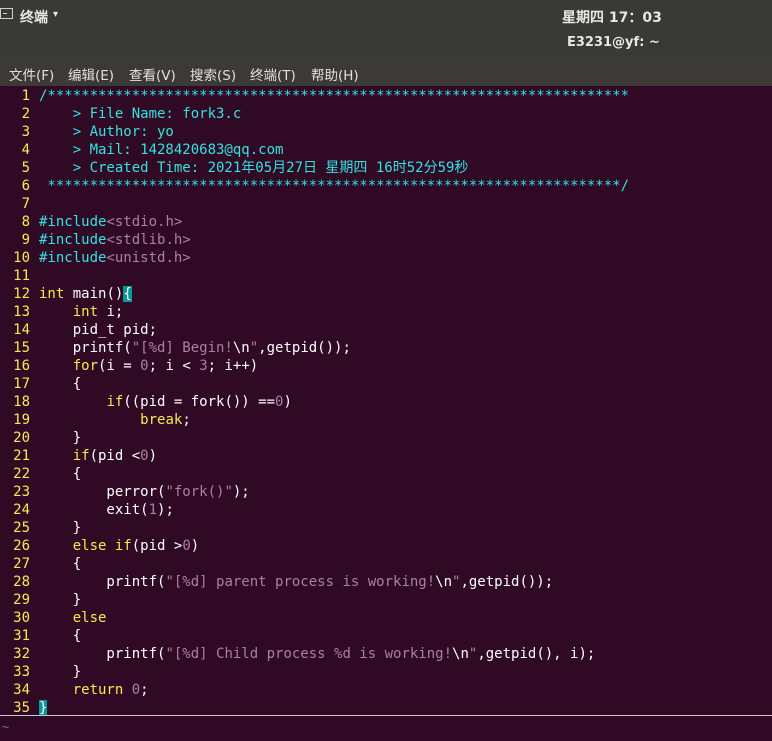 The width and height of the screenshot is (772, 741). Describe the element at coordinates (300, 582) in the screenshot. I see `string-literal: "[%d] parent process is working!` at that location.